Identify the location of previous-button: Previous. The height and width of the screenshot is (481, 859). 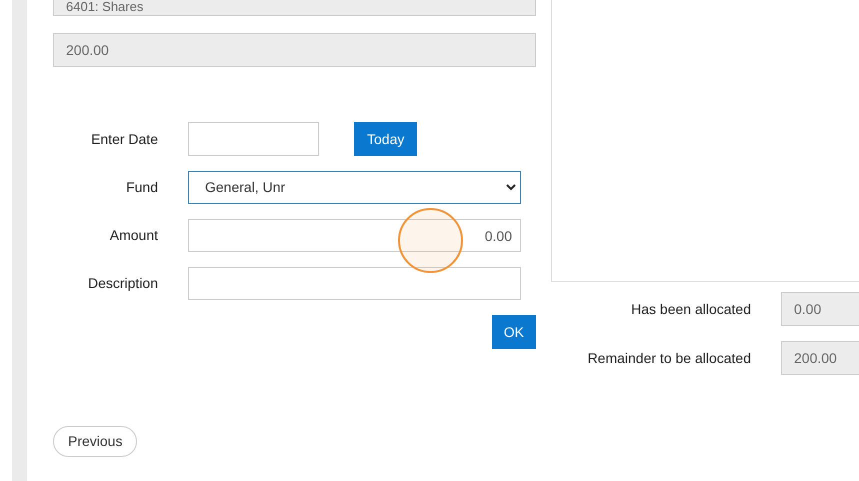
(95, 441).